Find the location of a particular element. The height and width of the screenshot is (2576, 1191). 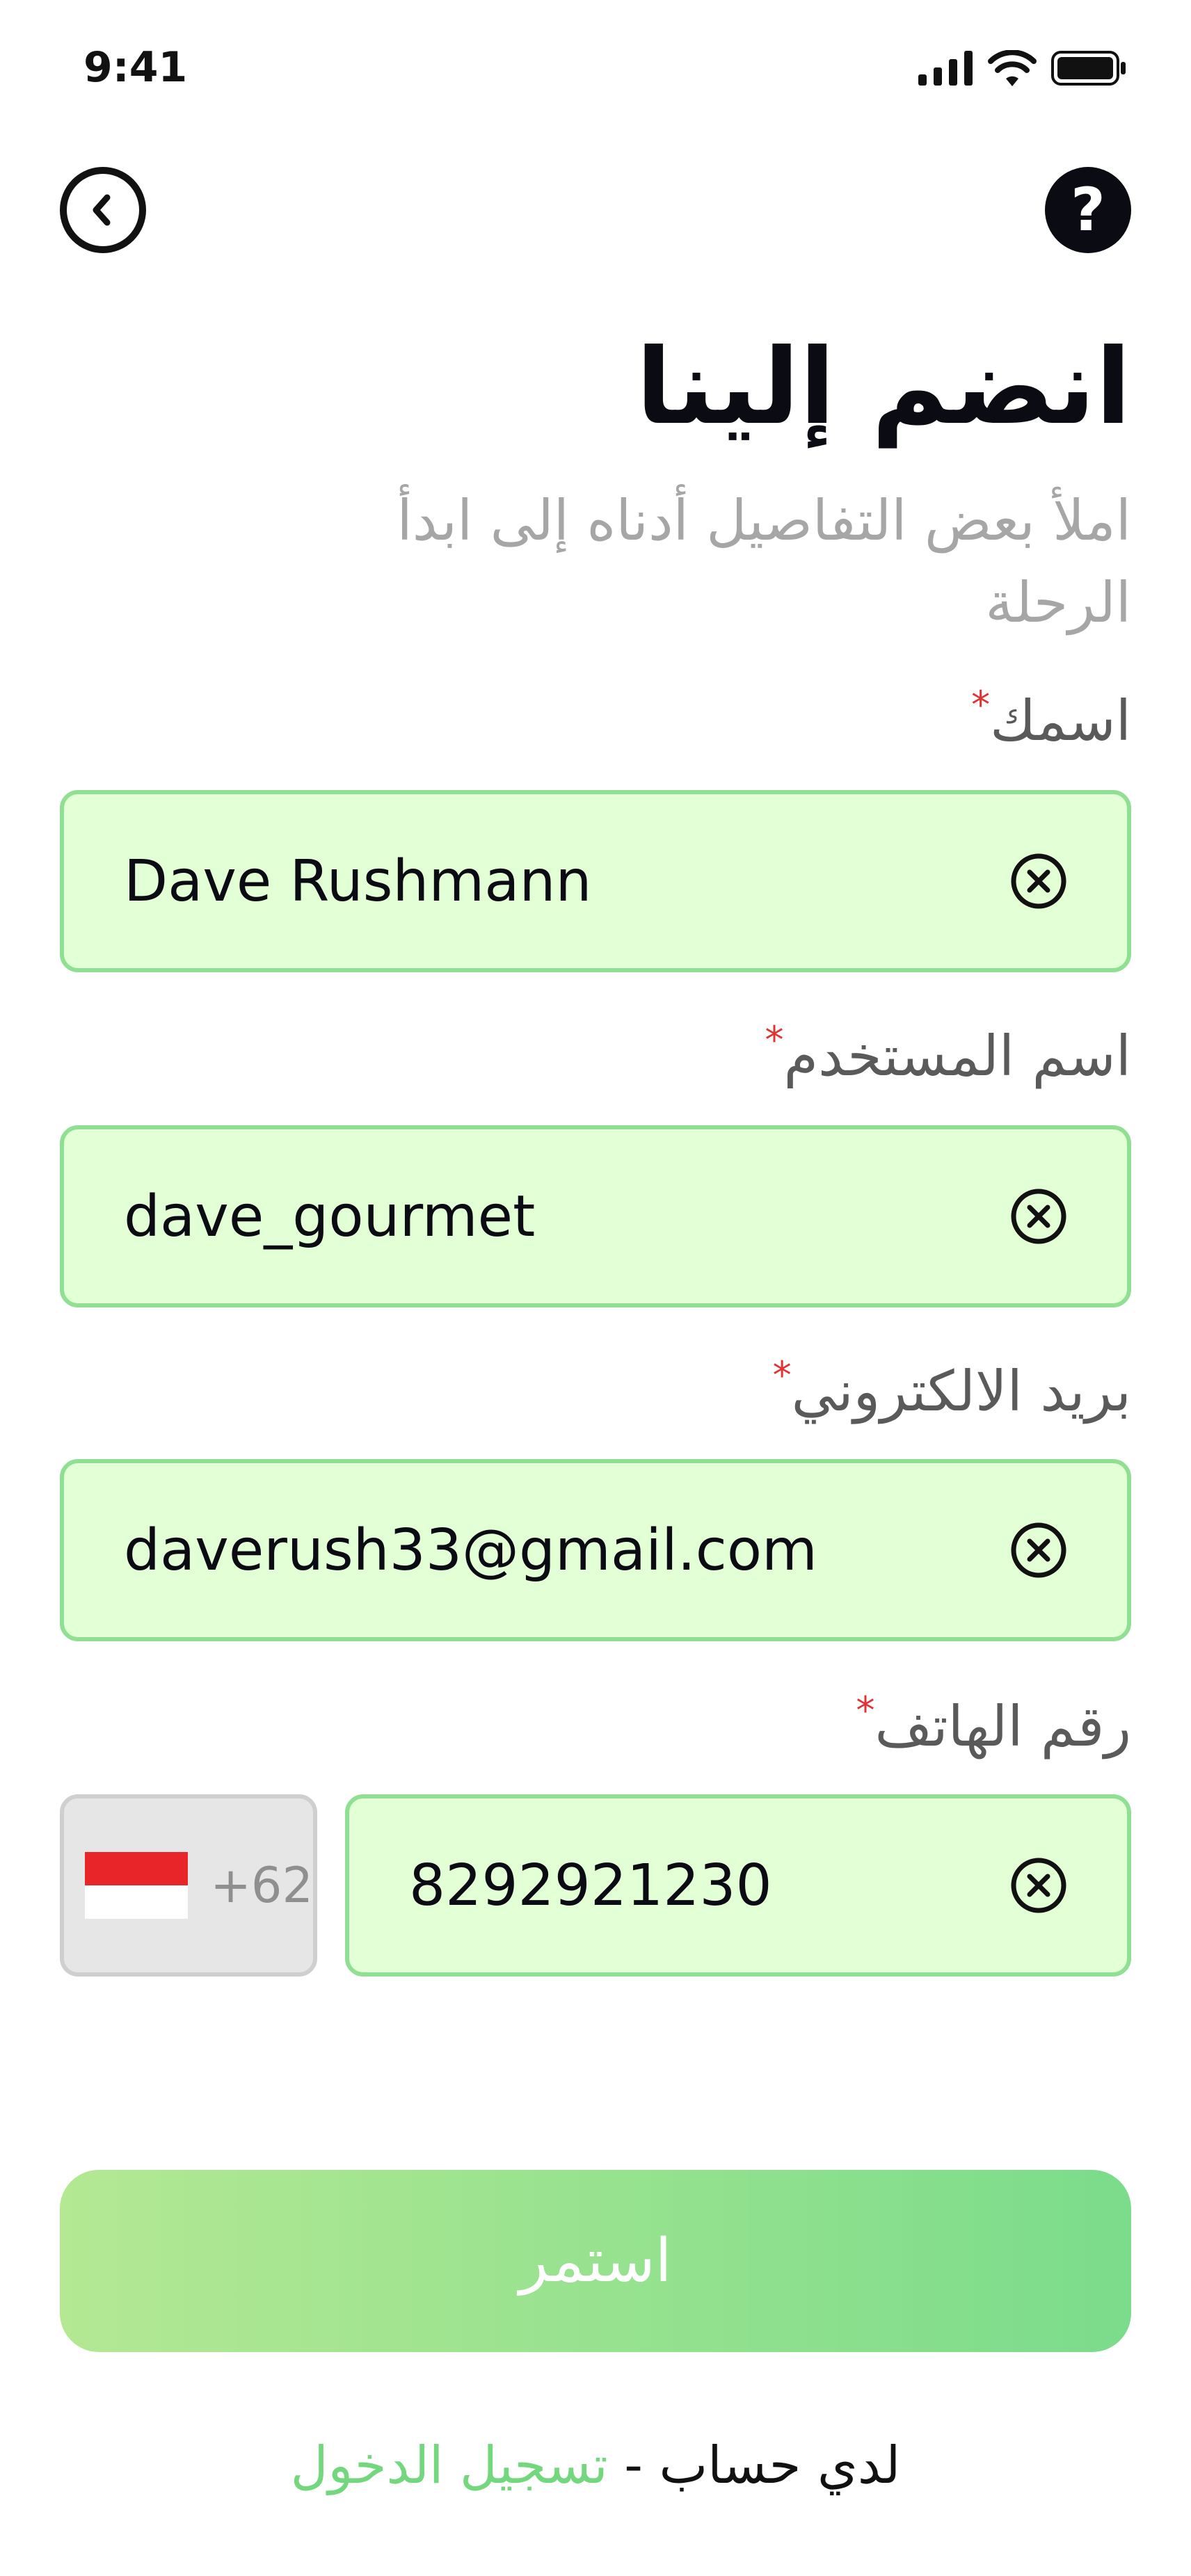

signal-icon is located at coordinates (946, 68).